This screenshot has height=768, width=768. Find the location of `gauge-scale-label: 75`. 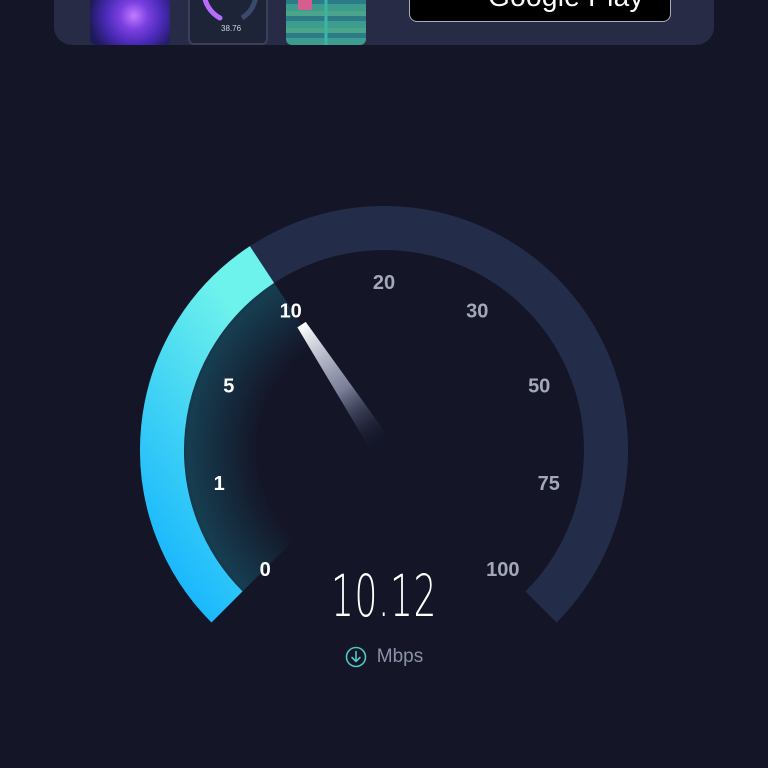

gauge-scale-label: 75 is located at coordinates (549, 484).